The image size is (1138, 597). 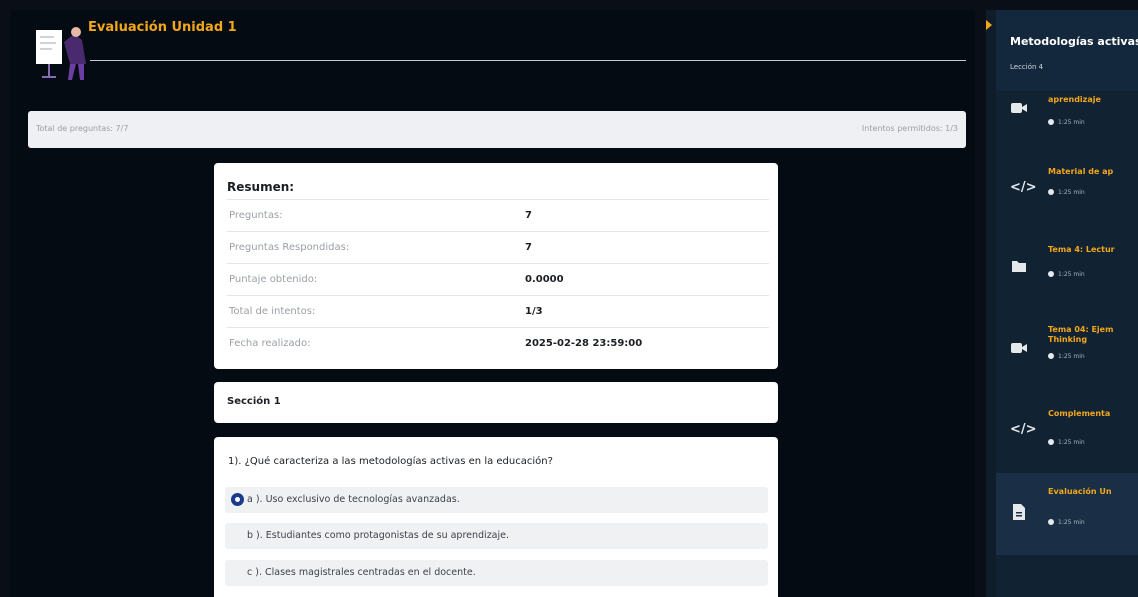 What do you see at coordinates (1027, 67) in the screenshot?
I see `lesson-label: Lección 4` at bounding box center [1027, 67].